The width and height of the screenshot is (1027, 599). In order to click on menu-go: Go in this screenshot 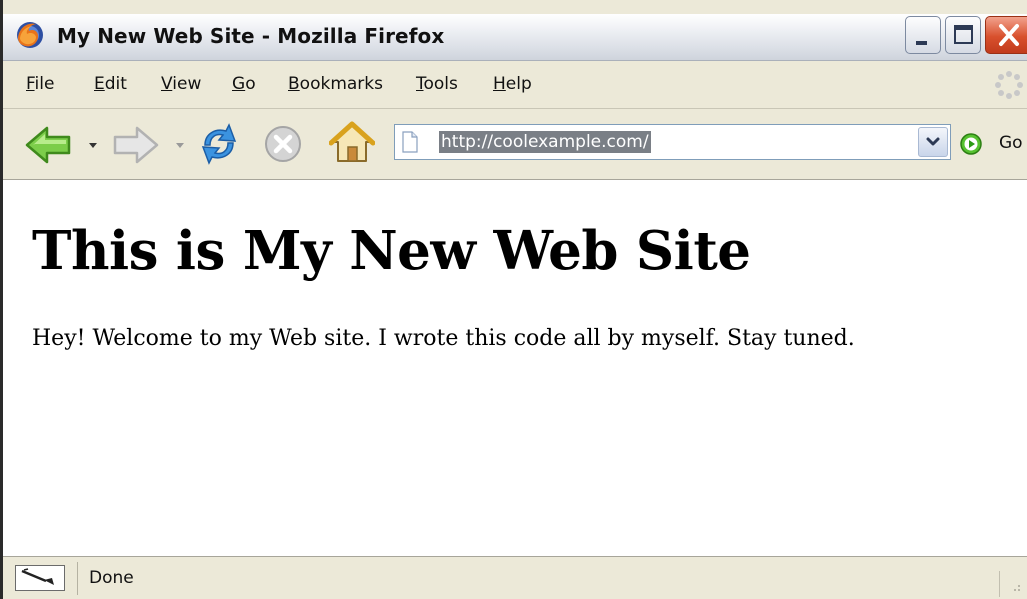, I will do `click(244, 84)`.